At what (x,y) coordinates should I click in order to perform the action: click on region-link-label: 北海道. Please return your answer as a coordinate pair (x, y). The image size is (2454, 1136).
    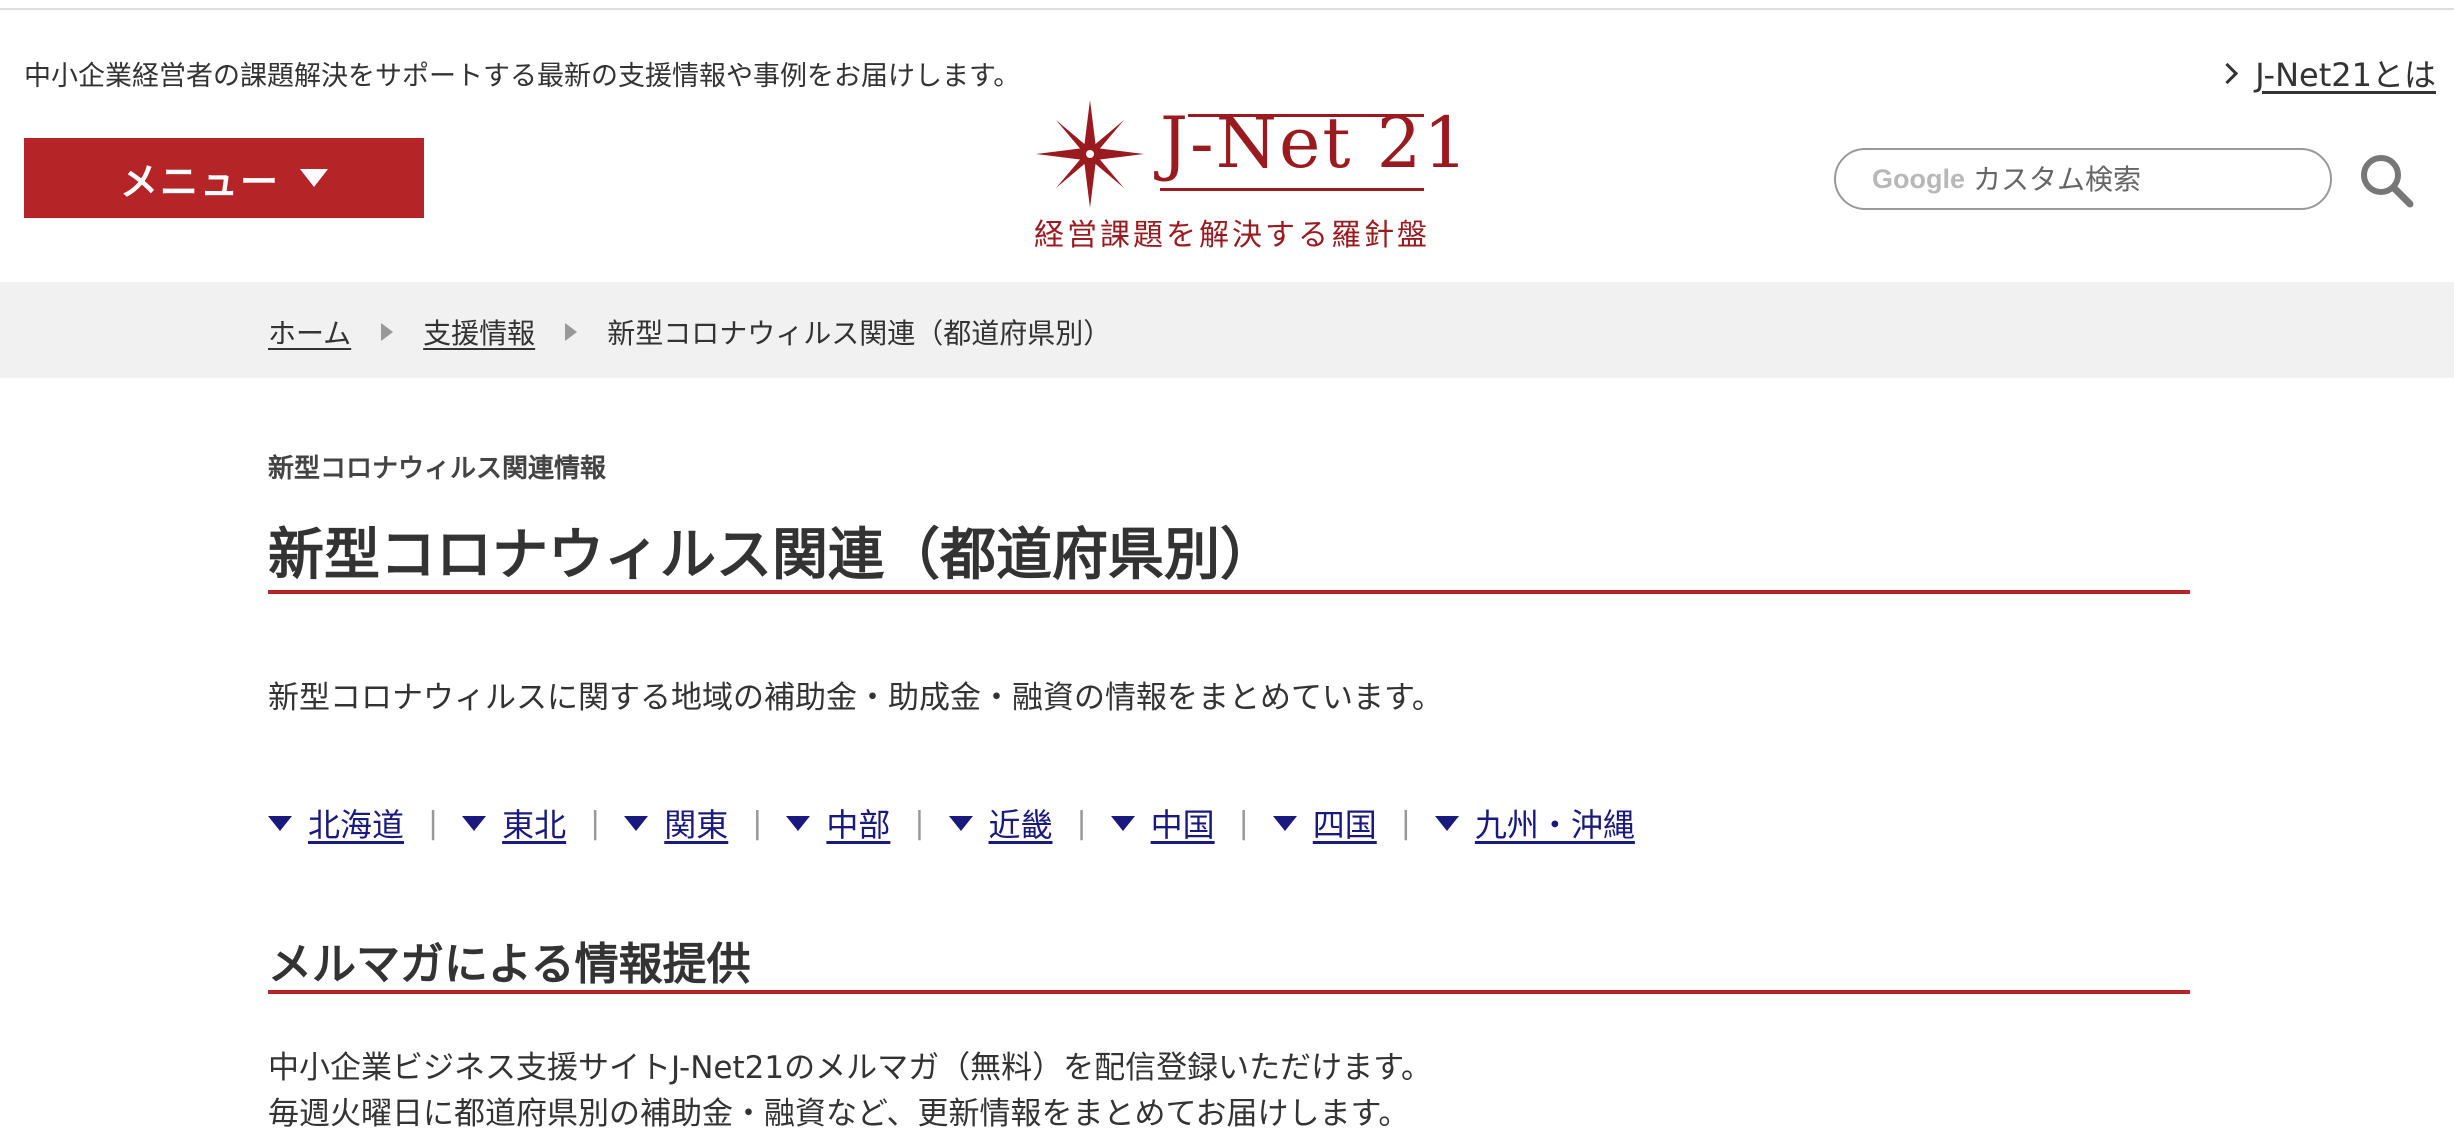
    Looking at the image, I should click on (356, 825).